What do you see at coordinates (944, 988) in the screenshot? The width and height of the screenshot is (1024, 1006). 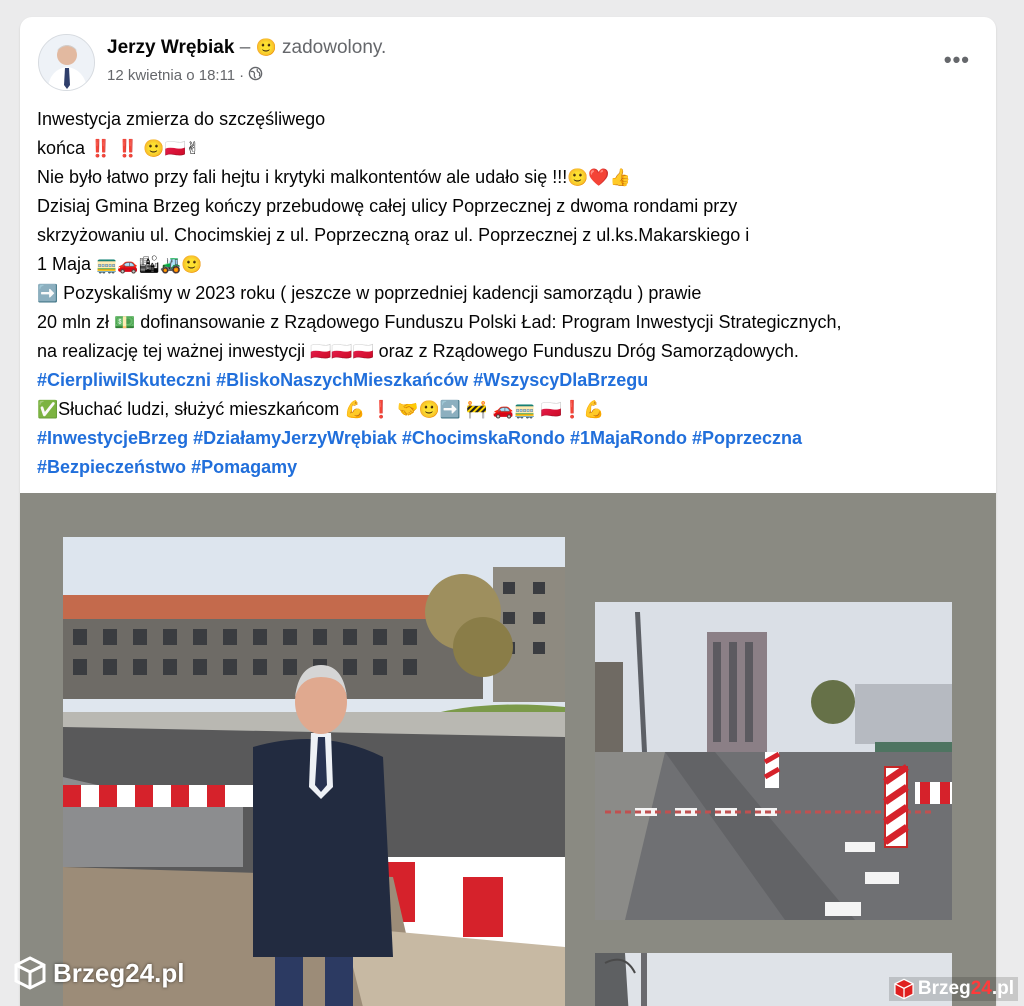 I see `watermark-right-text: Brzeg` at bounding box center [944, 988].